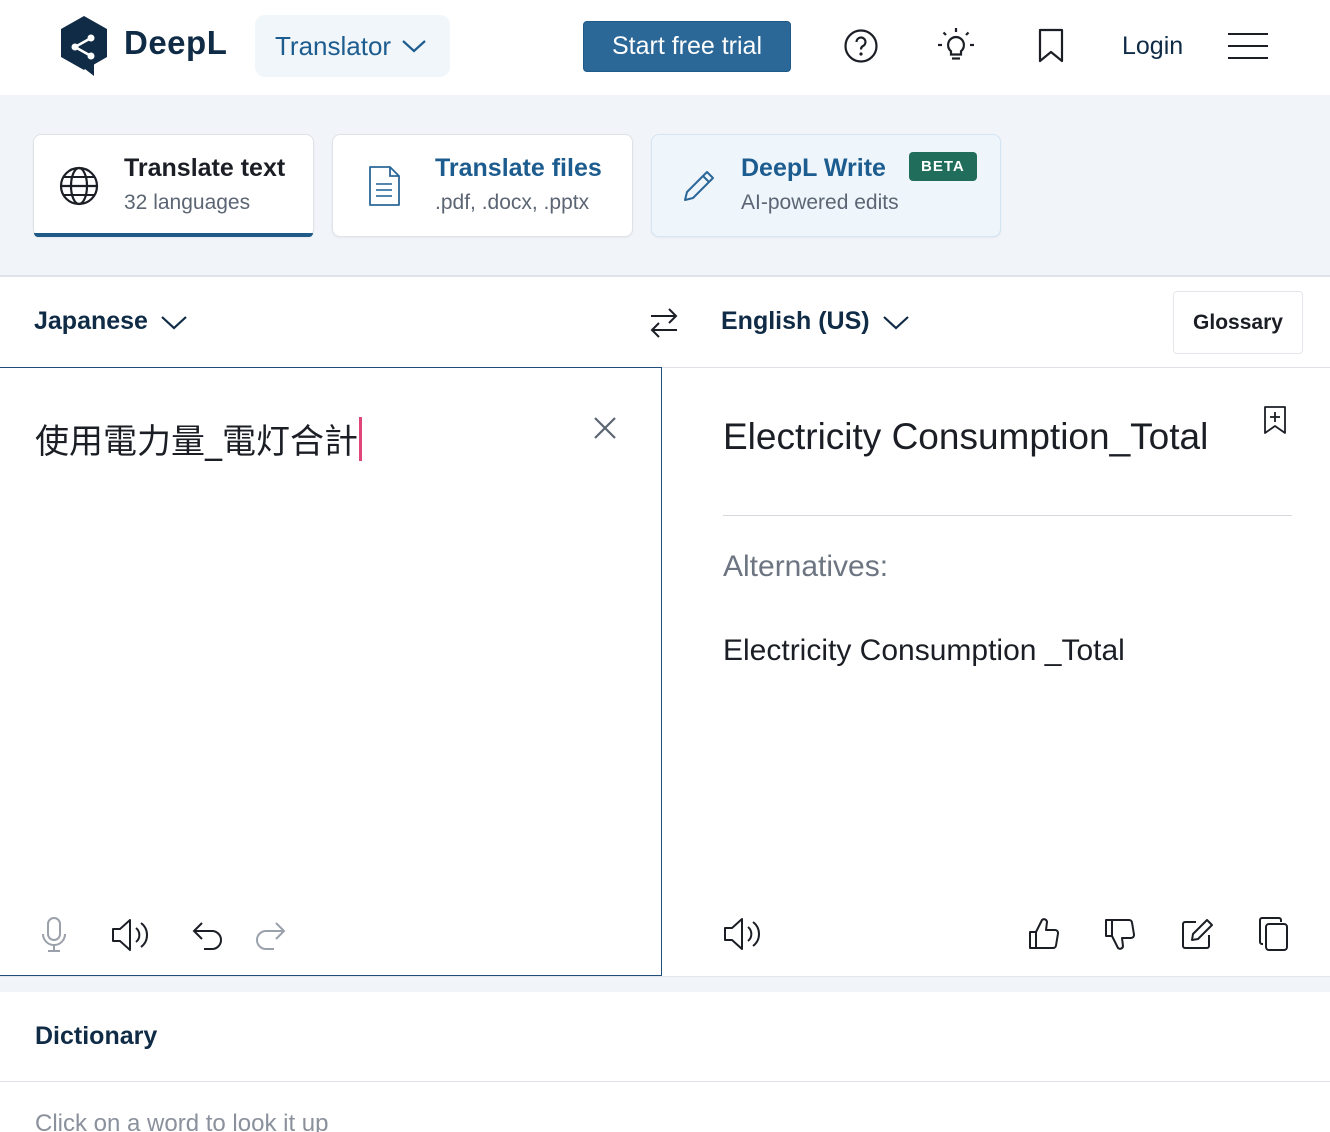 The height and width of the screenshot is (1132, 1330). Describe the element at coordinates (518, 168) in the screenshot. I see `translate-files-title: Translate files` at that location.